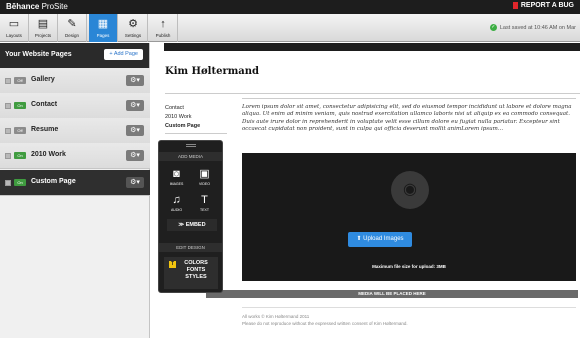 This screenshot has height=338, width=580. Describe the element at coordinates (74, 55) in the screenshot. I see `sidebar-header: Your Website Pages + Add Page` at that location.